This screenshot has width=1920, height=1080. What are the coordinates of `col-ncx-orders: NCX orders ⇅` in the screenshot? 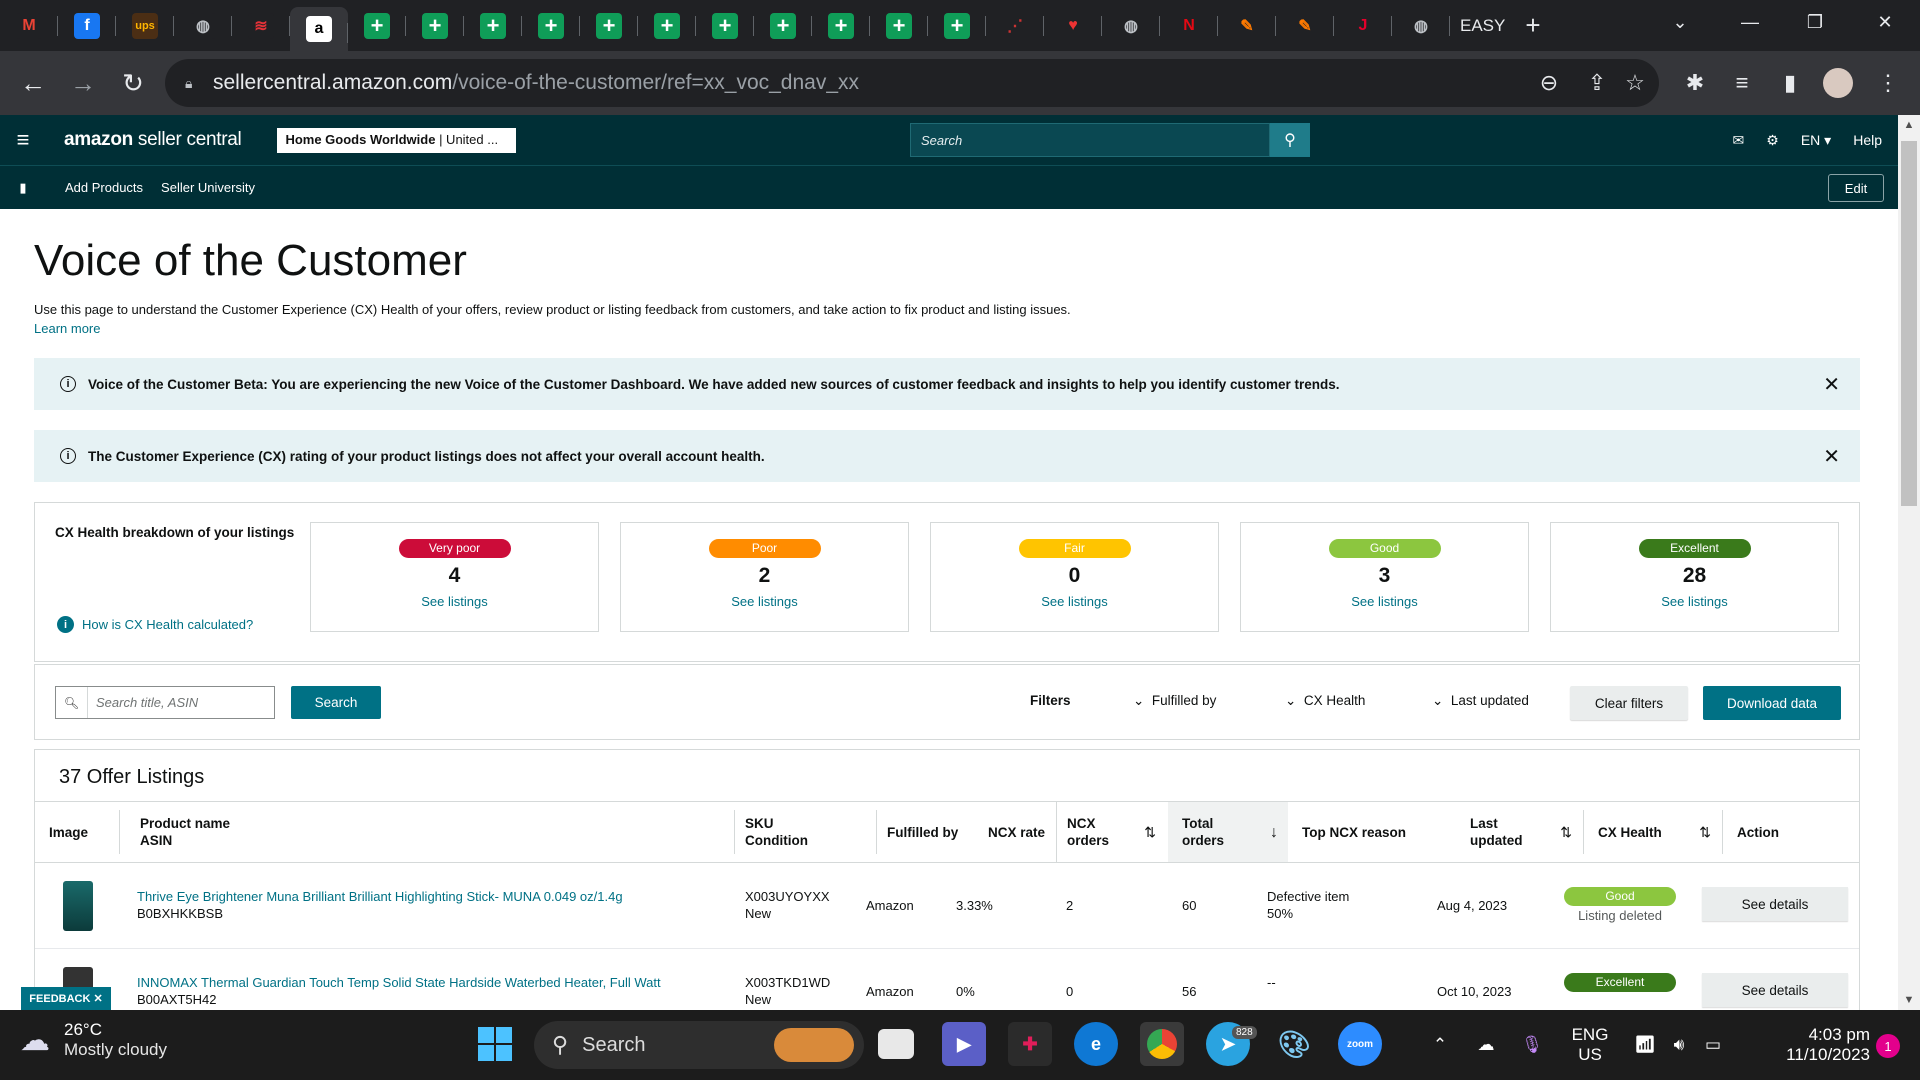 It's located at (1112, 832).